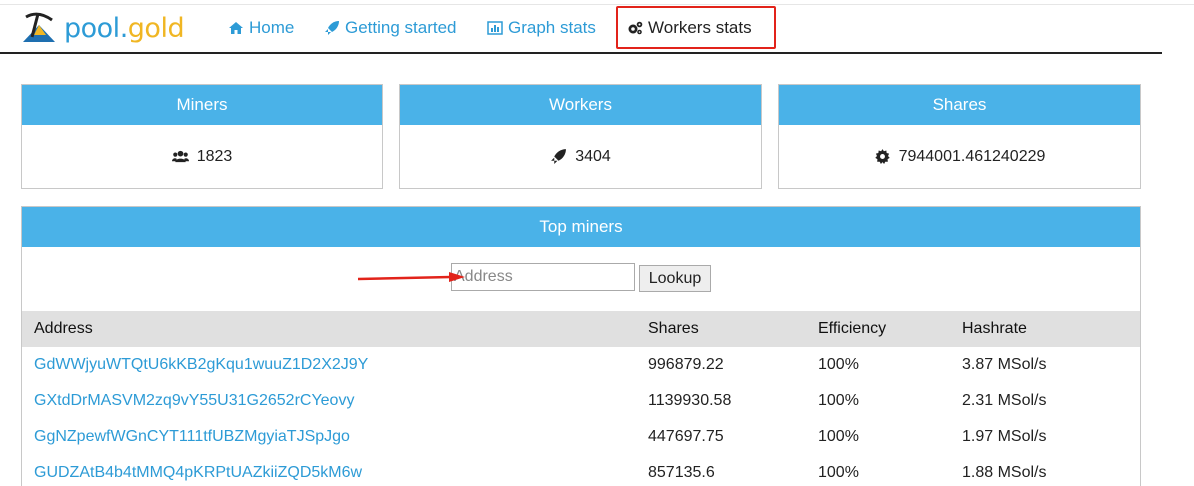 The width and height of the screenshot is (1194, 486). Describe the element at coordinates (39, 28) in the screenshot. I see `pickaxe-logo-icon` at that location.